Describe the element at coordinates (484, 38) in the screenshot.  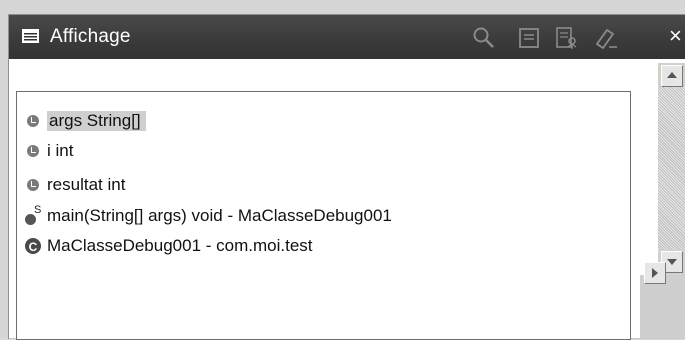
I see `search-icon` at that location.